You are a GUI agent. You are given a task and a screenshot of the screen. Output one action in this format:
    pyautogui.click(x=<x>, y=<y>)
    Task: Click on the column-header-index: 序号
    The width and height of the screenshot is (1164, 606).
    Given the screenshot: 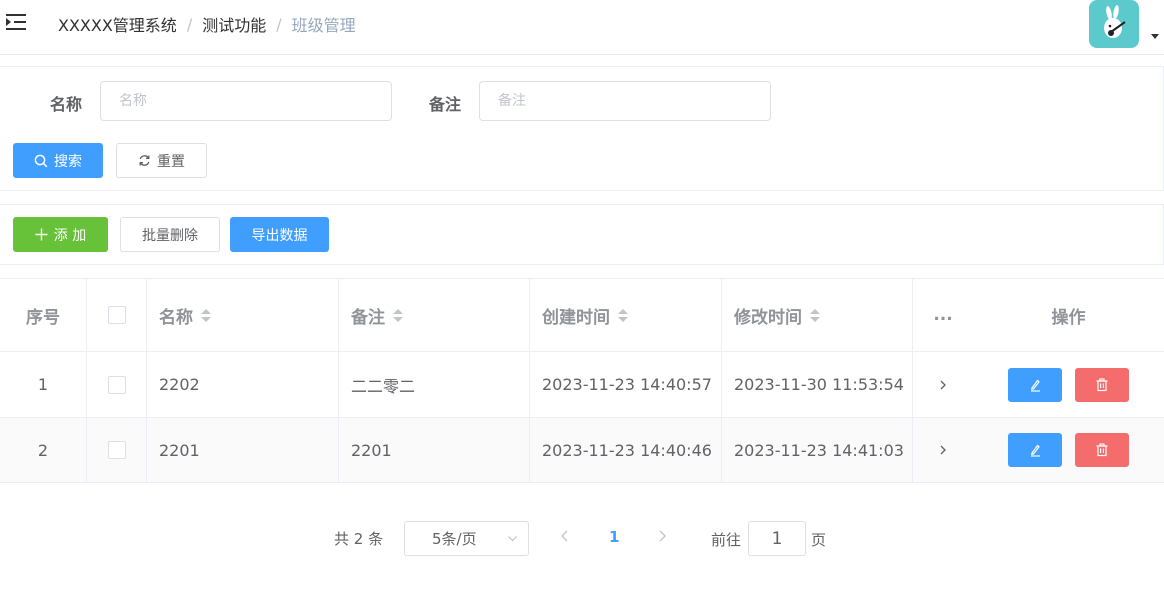 What is the action you would take?
    pyautogui.click(x=43, y=315)
    